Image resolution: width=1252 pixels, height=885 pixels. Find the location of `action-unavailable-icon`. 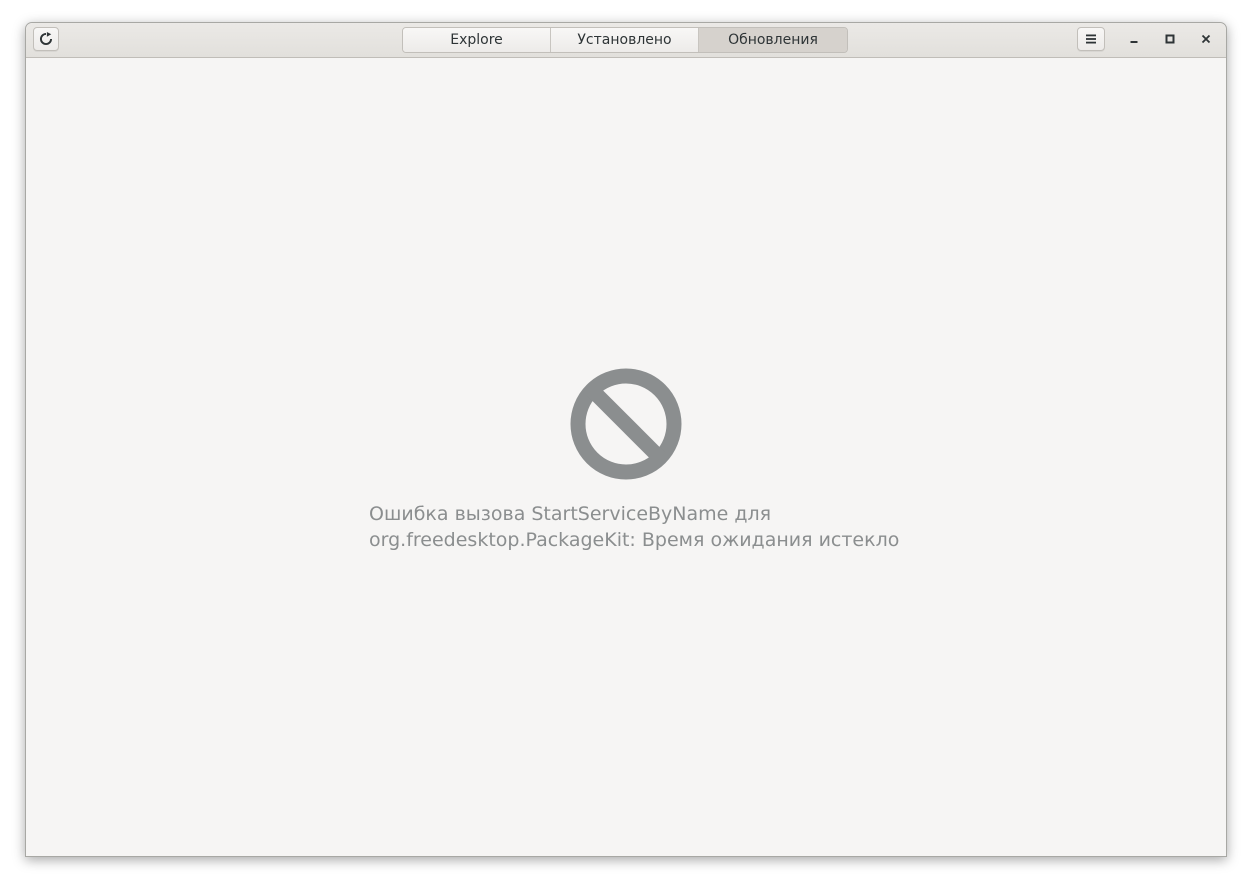

action-unavailable-icon is located at coordinates (626, 424).